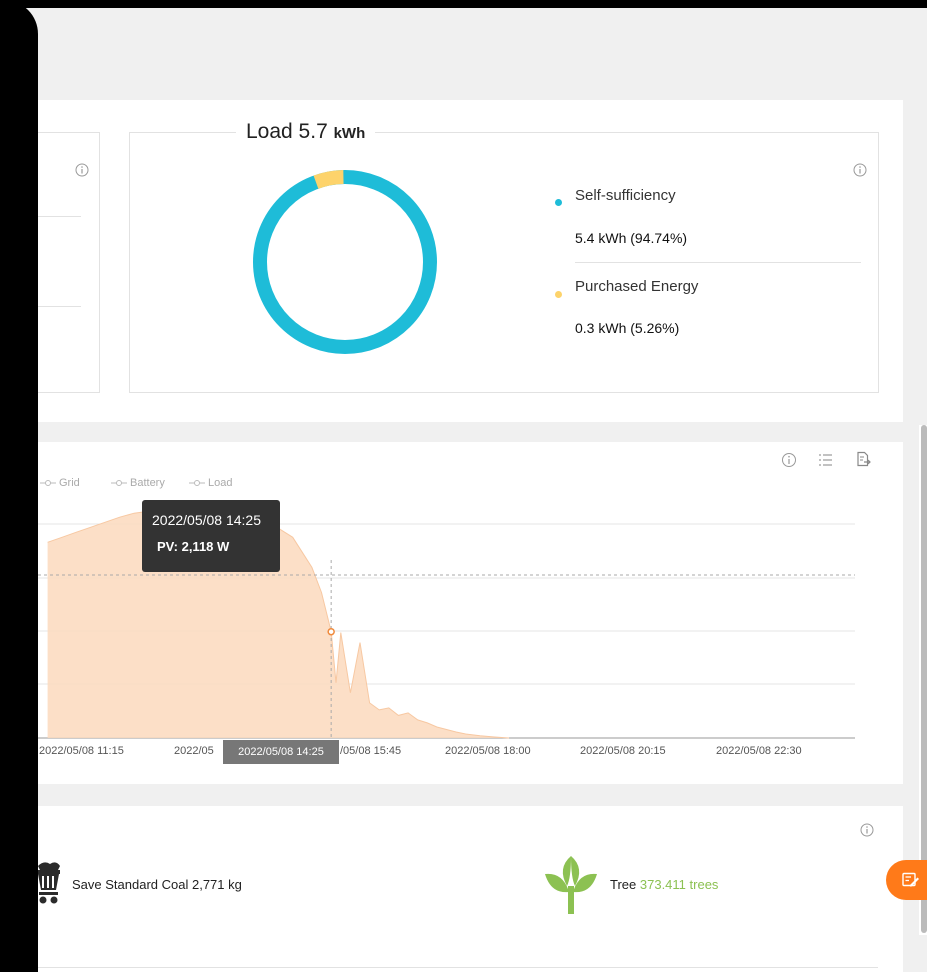 This screenshot has height=972, width=927. What do you see at coordinates (48, 883) in the screenshot?
I see `coal-cart-icon` at bounding box center [48, 883].